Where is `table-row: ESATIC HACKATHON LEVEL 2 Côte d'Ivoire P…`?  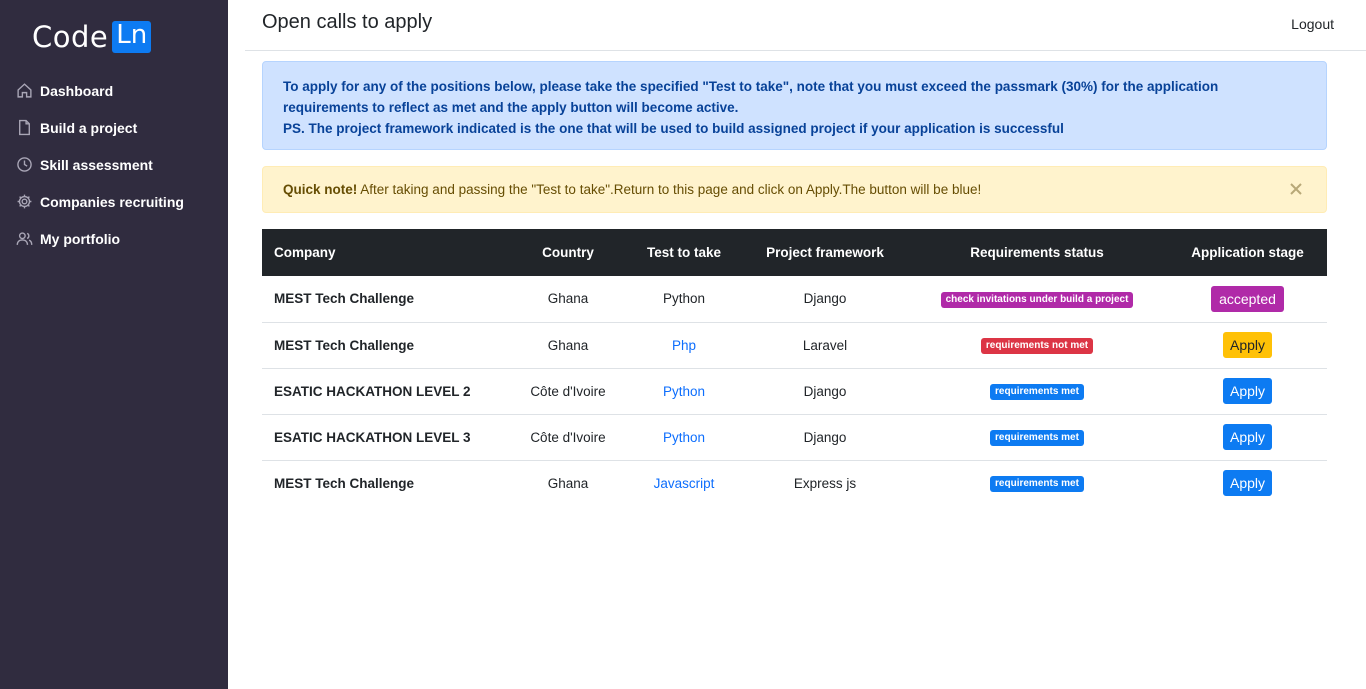 table-row: ESATIC HACKATHON LEVEL 2 Côte d'Ivoire P… is located at coordinates (794, 391).